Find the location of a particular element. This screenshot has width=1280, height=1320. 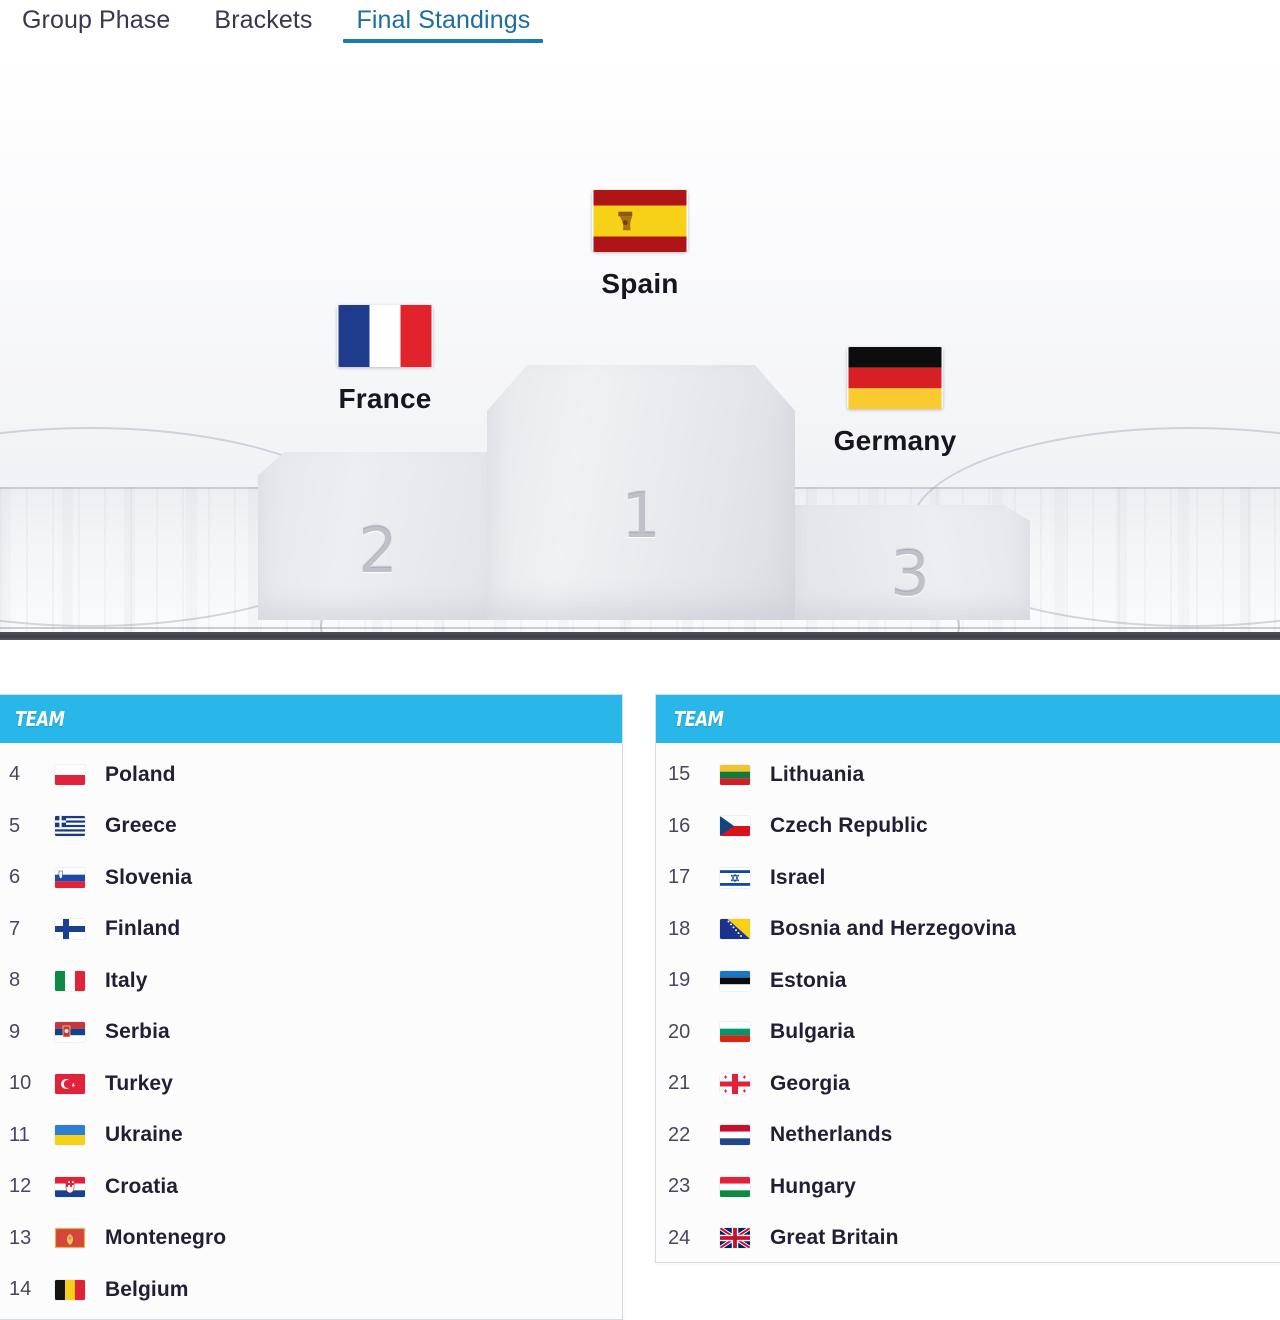

column-header-team: TEAM is located at coordinates (40, 719).